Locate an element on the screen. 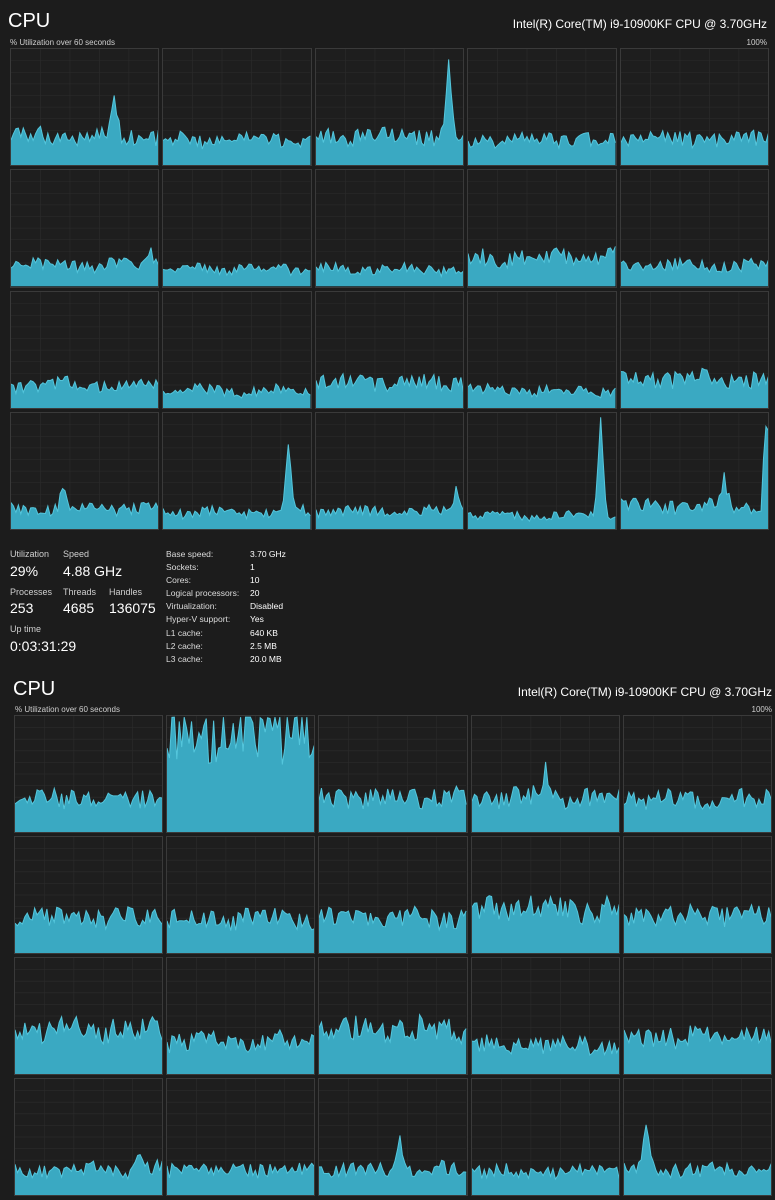  spec-value: 10 is located at coordinates (255, 580).